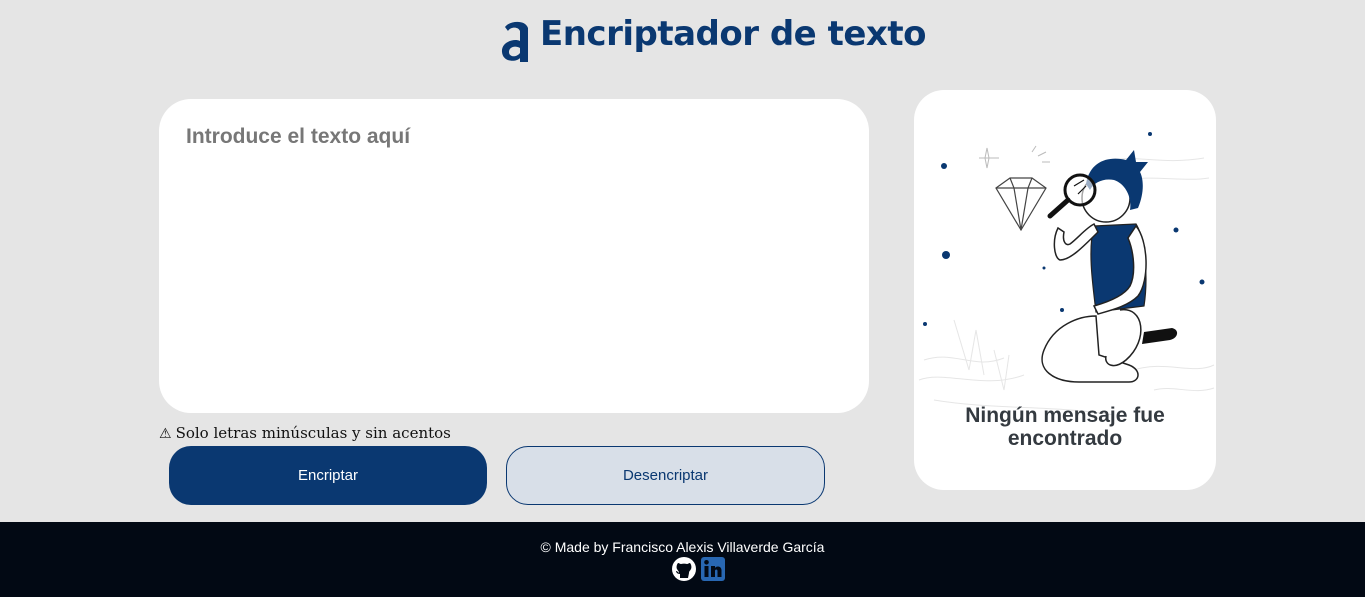 This screenshot has width=1365, height=597. What do you see at coordinates (1065, 438) in the screenshot?
I see `empty-message-line2: encontrado` at bounding box center [1065, 438].